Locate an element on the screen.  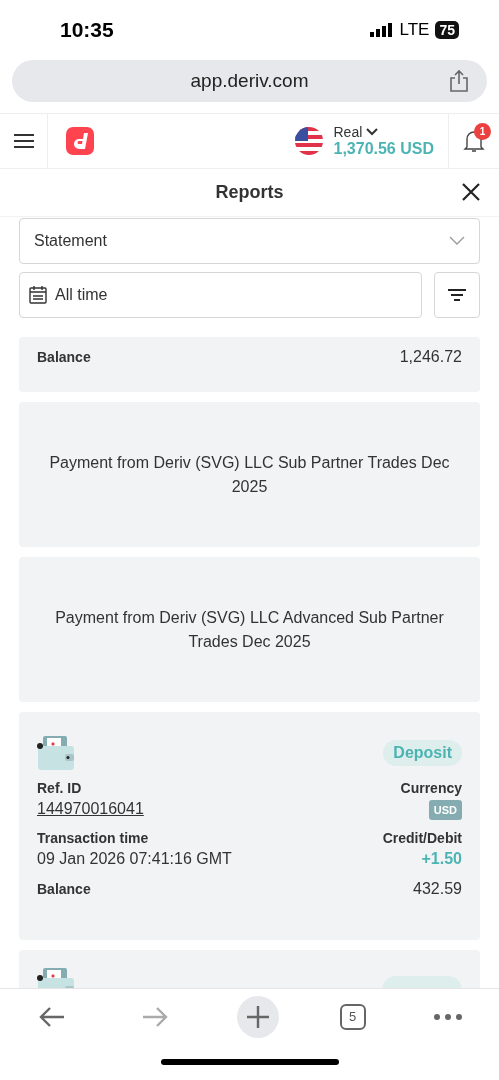
menu-icon is located at coordinates (23, 141).